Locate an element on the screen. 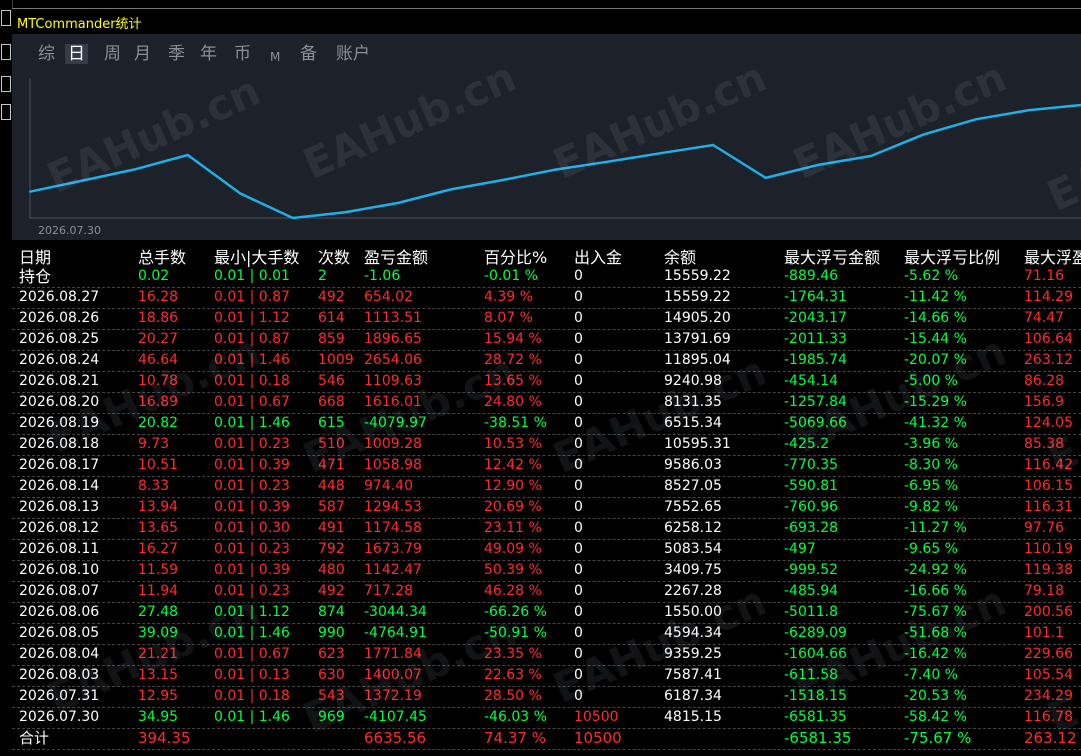 Image resolution: width=1081 pixels, height=756 pixels. table-cell: 1673.79 is located at coordinates (393, 549).